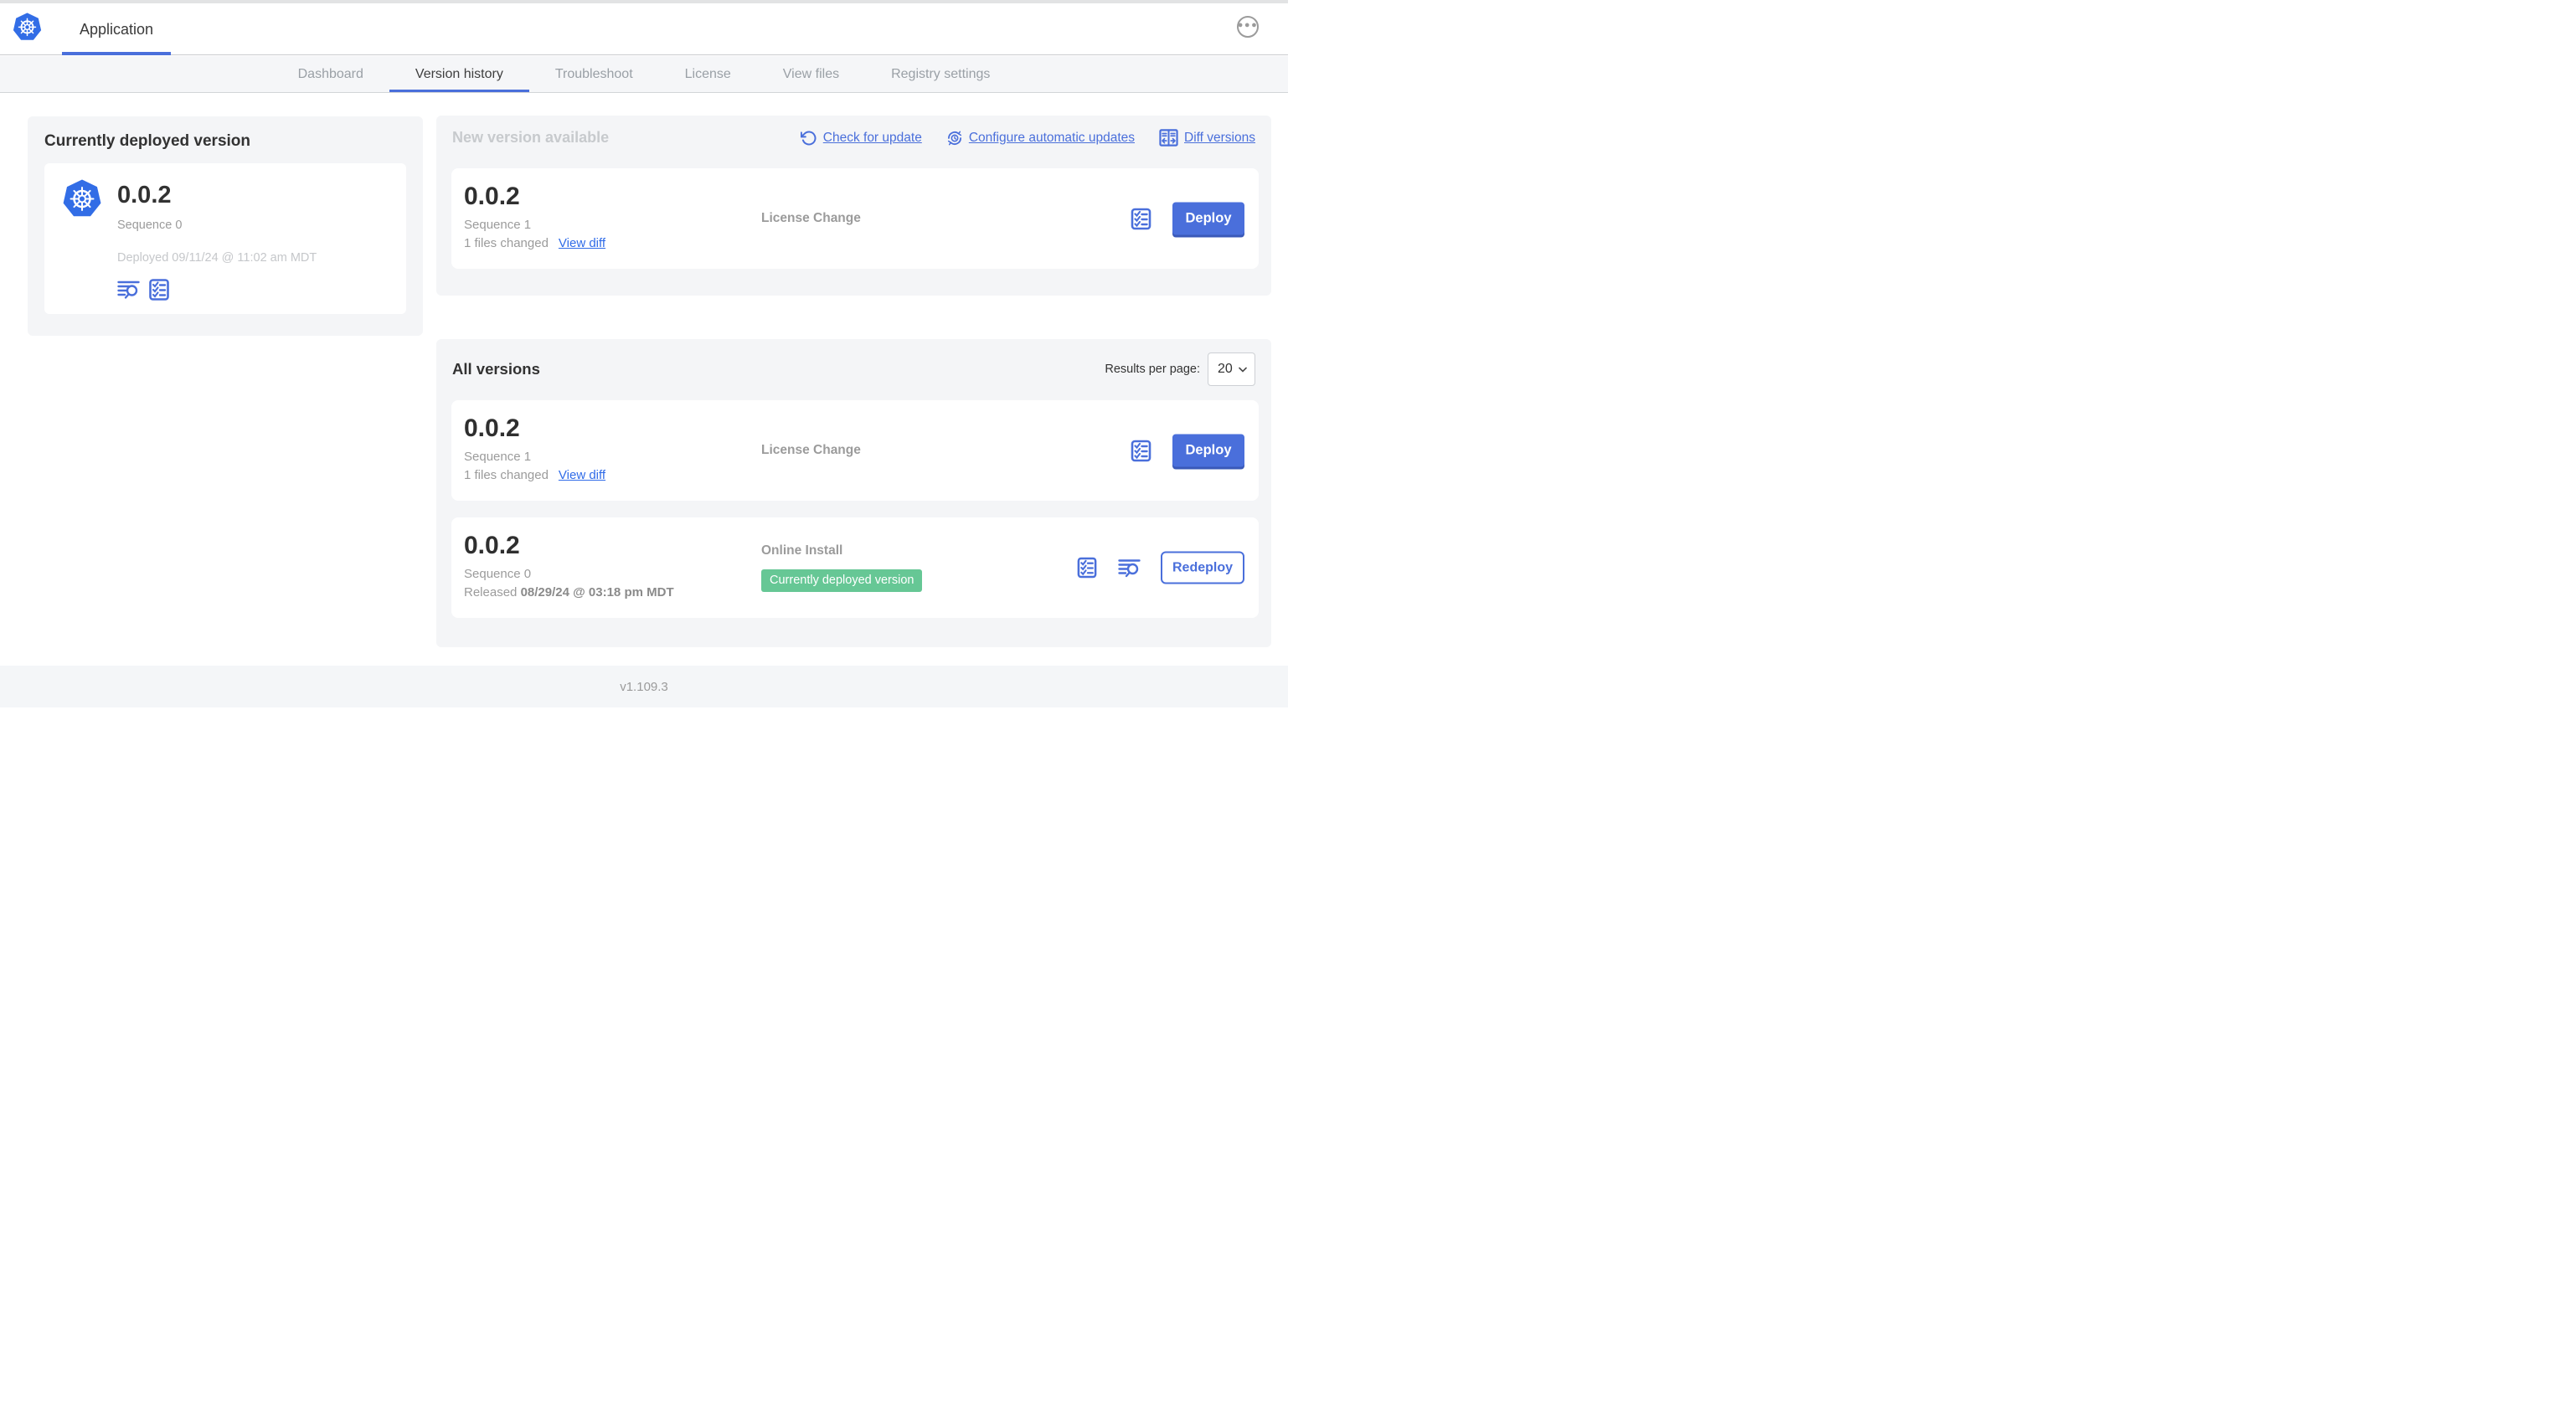  What do you see at coordinates (597, 591) in the screenshot?
I see `released-timestamp: 08/29/24 @ 03:18 pm MDT` at bounding box center [597, 591].